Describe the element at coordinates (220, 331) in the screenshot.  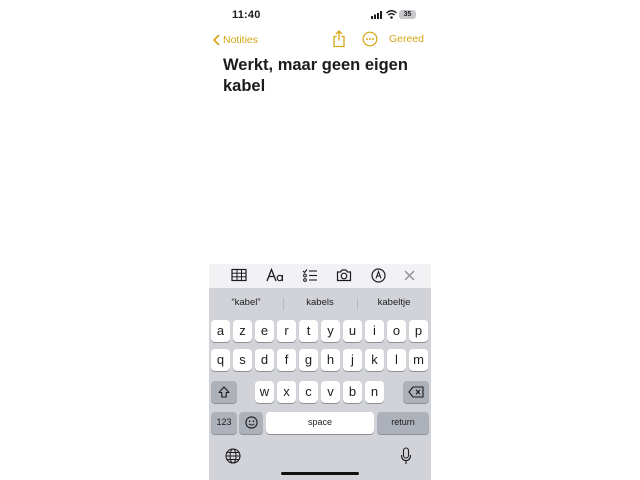
I see `key-a: a` at that location.